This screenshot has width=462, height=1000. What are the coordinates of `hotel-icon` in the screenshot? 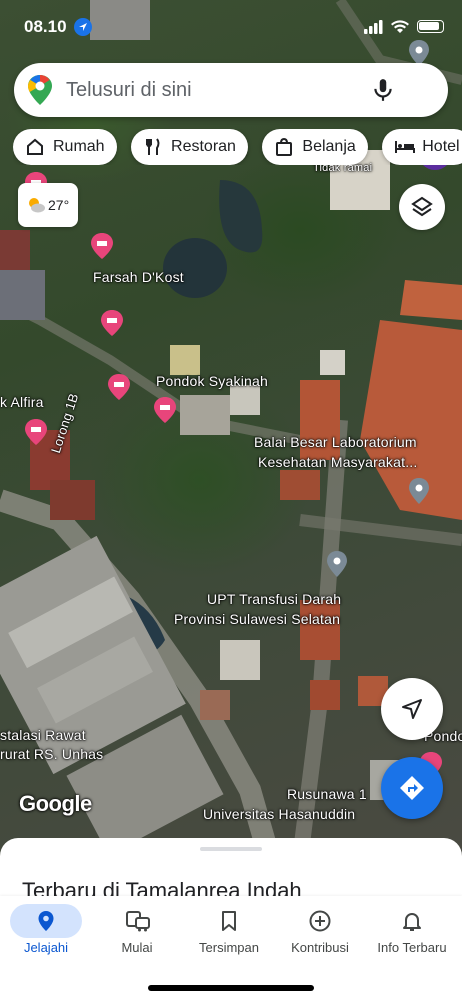 It's located at (405, 147).